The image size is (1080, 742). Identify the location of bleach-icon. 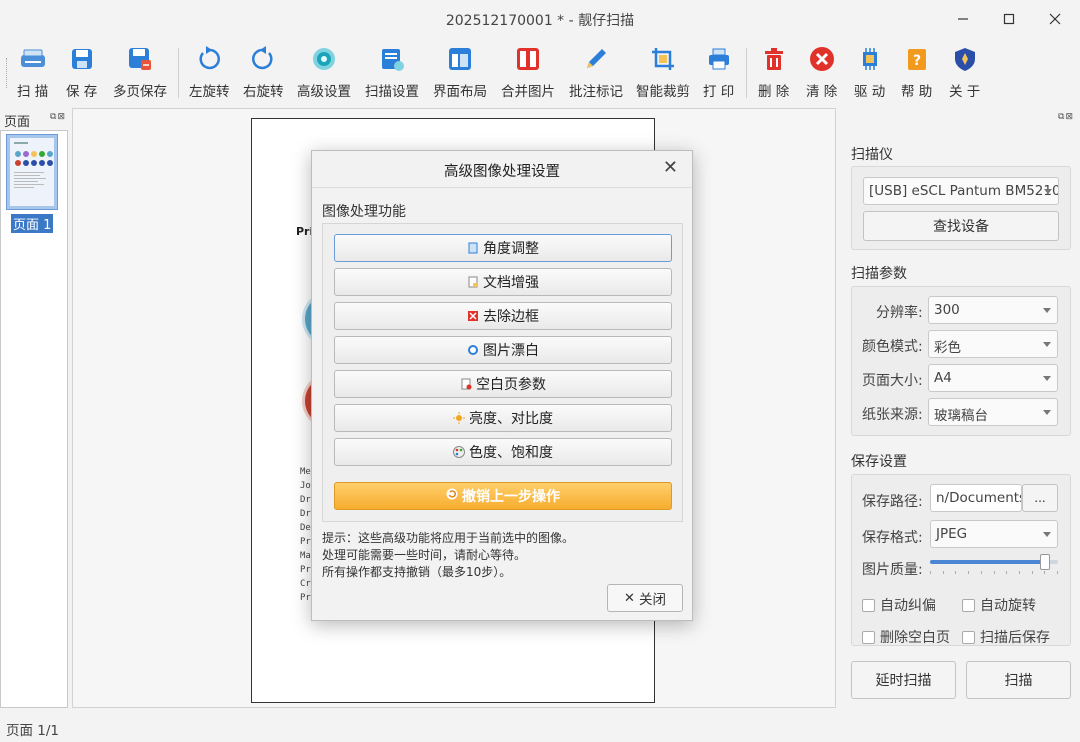
(473, 350).